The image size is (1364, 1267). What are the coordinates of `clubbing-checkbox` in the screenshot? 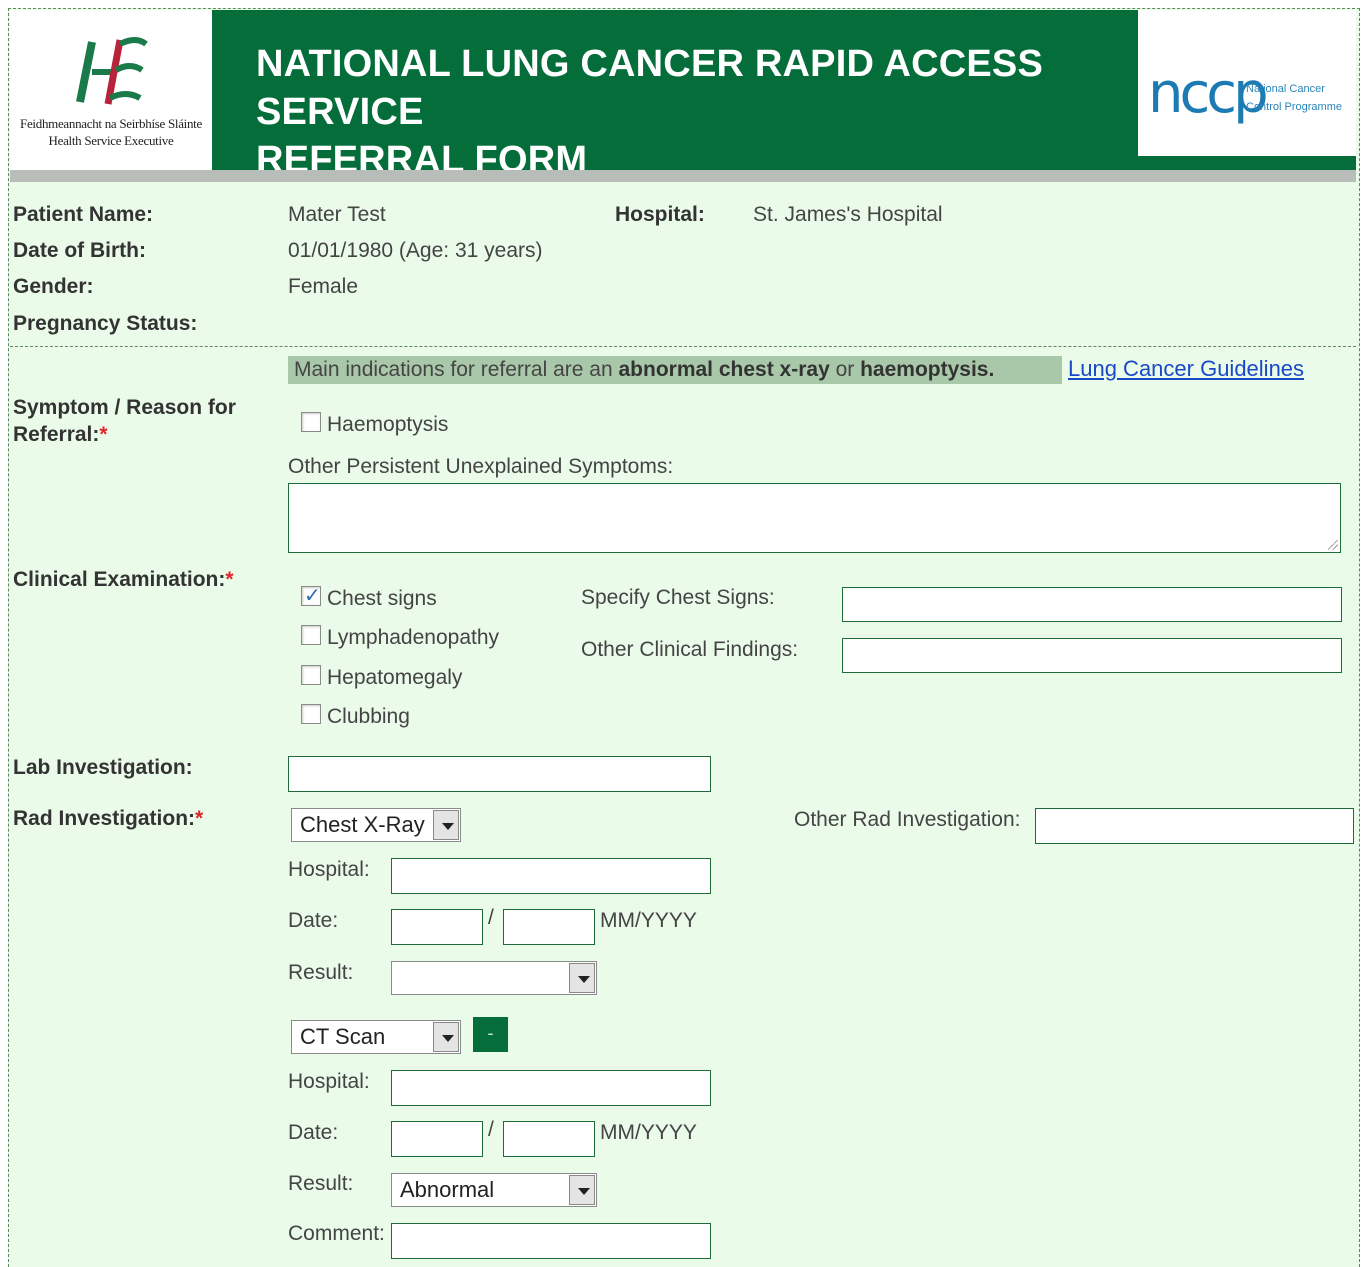 It's located at (311, 714).